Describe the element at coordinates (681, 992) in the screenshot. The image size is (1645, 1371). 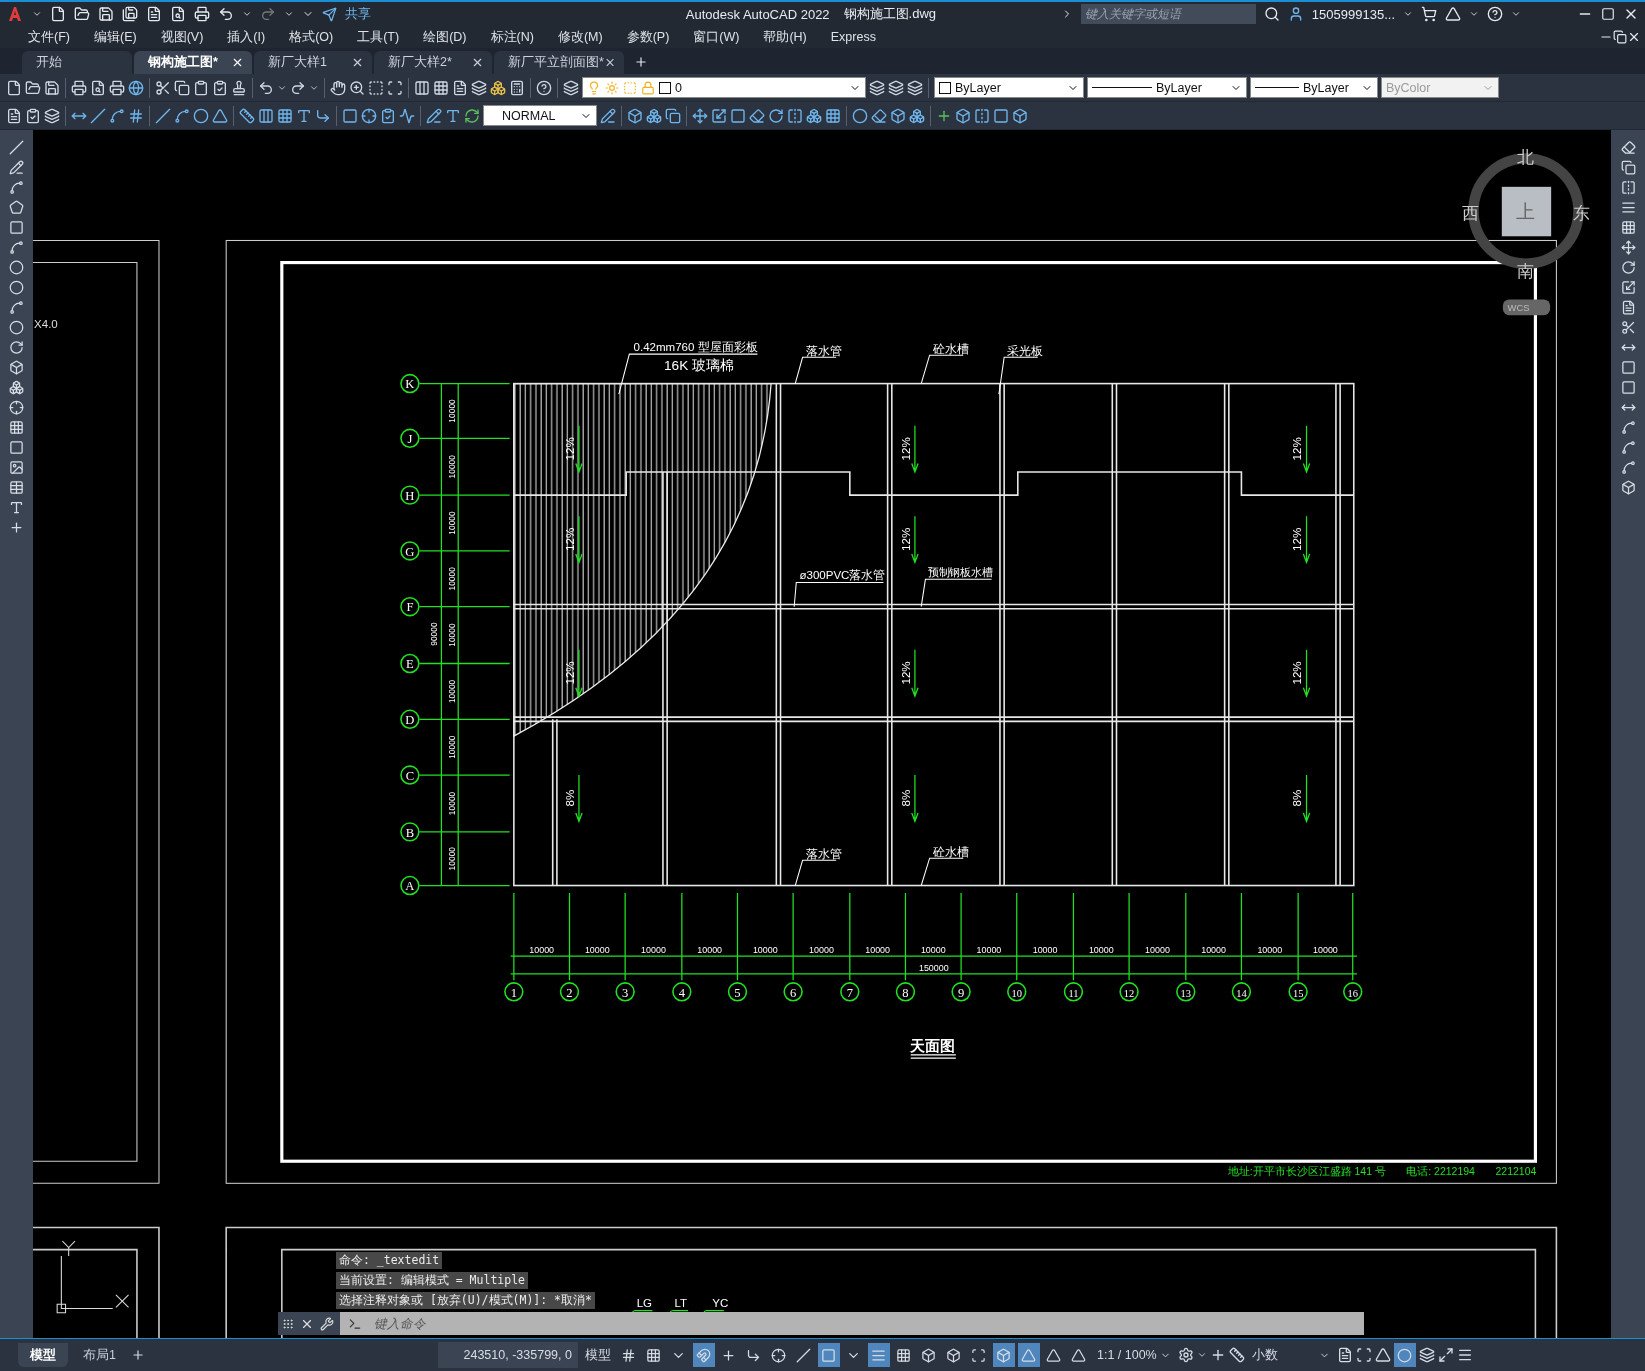
I see `axis-label: 4` at that location.